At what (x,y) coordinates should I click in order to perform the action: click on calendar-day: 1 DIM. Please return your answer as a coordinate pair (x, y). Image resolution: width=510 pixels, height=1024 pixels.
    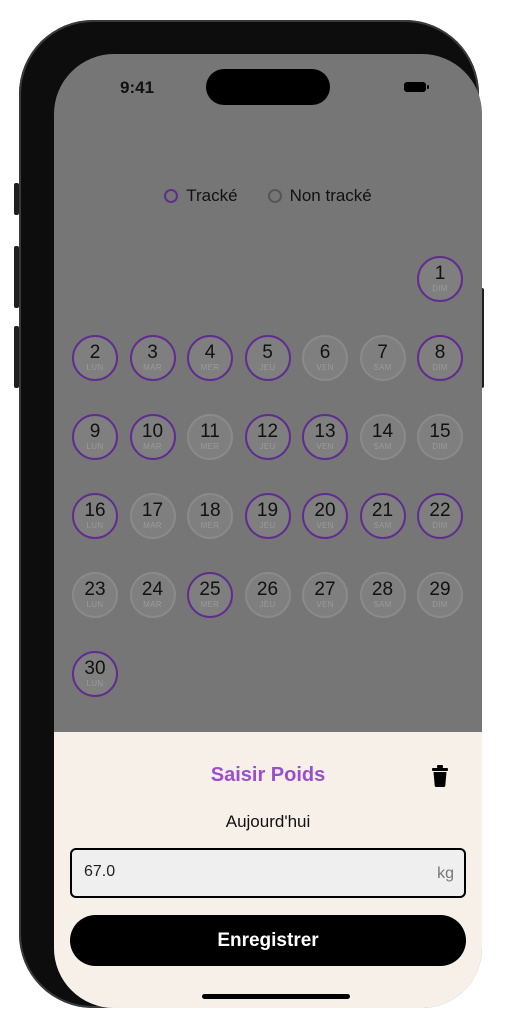
    Looking at the image, I should click on (440, 279).